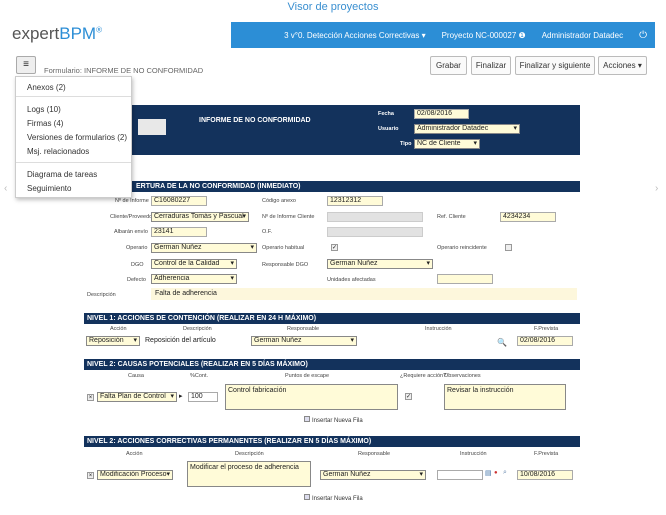 Image resolution: width=666 pixels, height=515 pixels. What do you see at coordinates (334, 247) in the screenshot?
I see `habitual-checkbox: ✓` at bounding box center [334, 247].